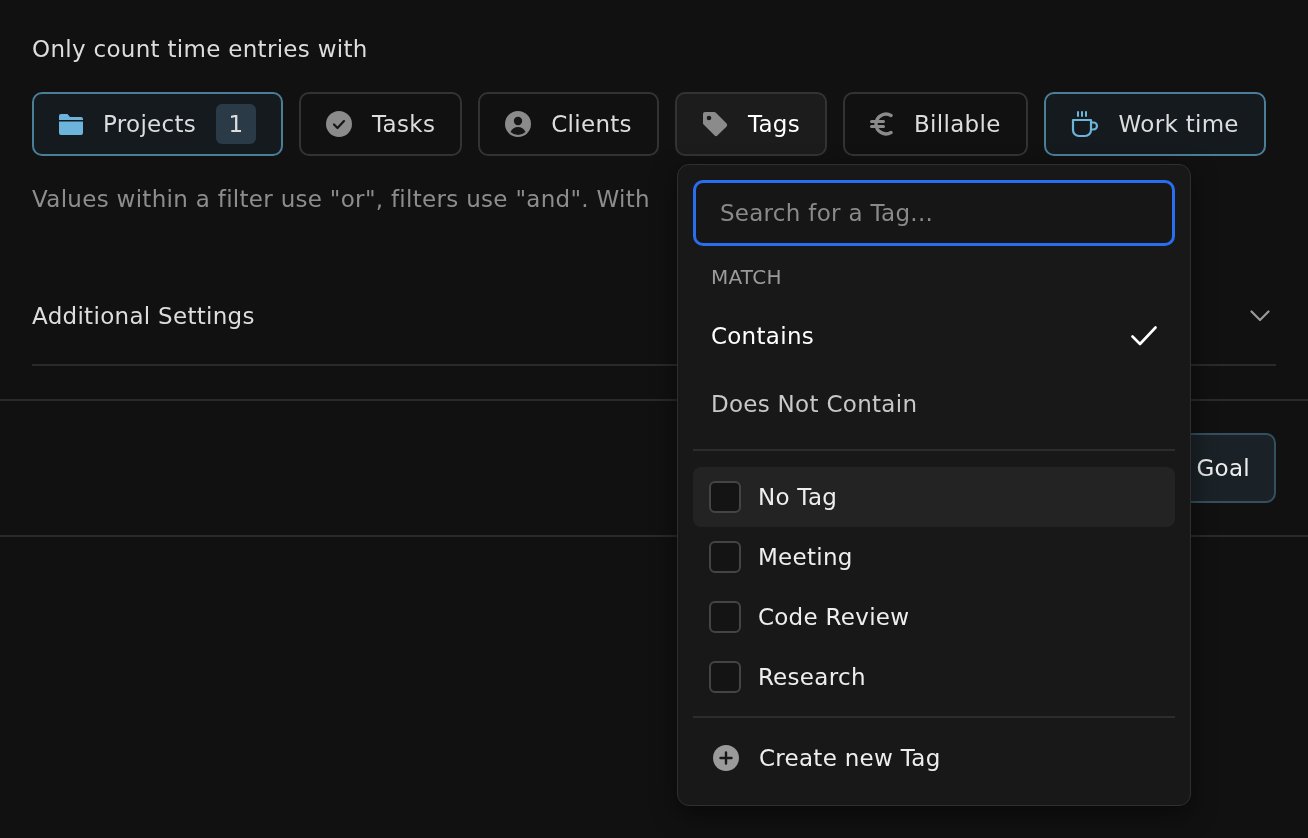 This screenshot has height=838, width=1308. Describe the element at coordinates (933, 557) in the screenshot. I see `tag-option: Meeting` at that location.